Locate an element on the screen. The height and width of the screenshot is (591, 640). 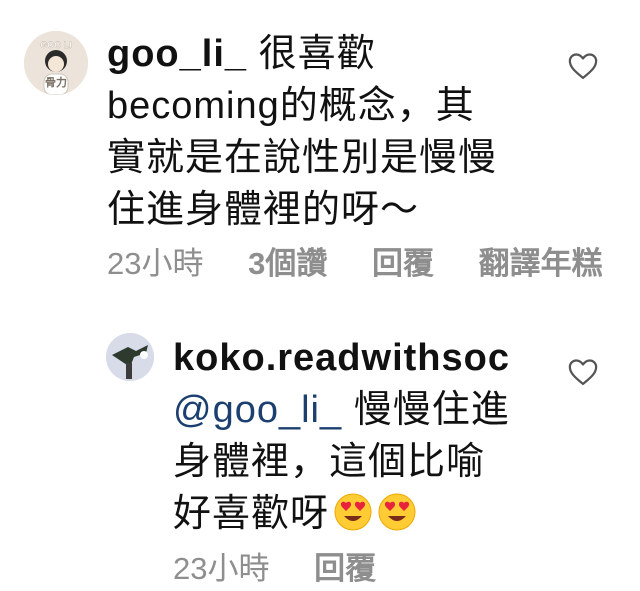
koko-avatar-icon is located at coordinates (130, 357).